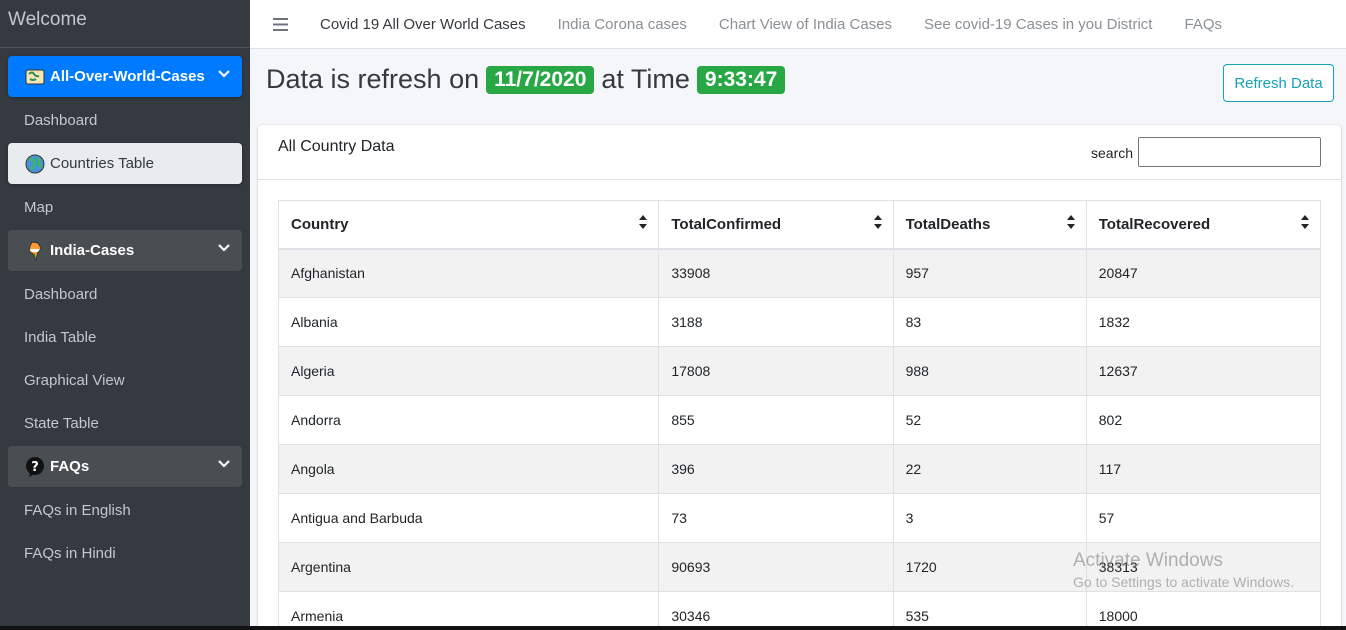 The width and height of the screenshot is (1346, 630). Describe the element at coordinates (1278, 83) in the screenshot. I see `refresh-data-button: Refresh Data` at that location.